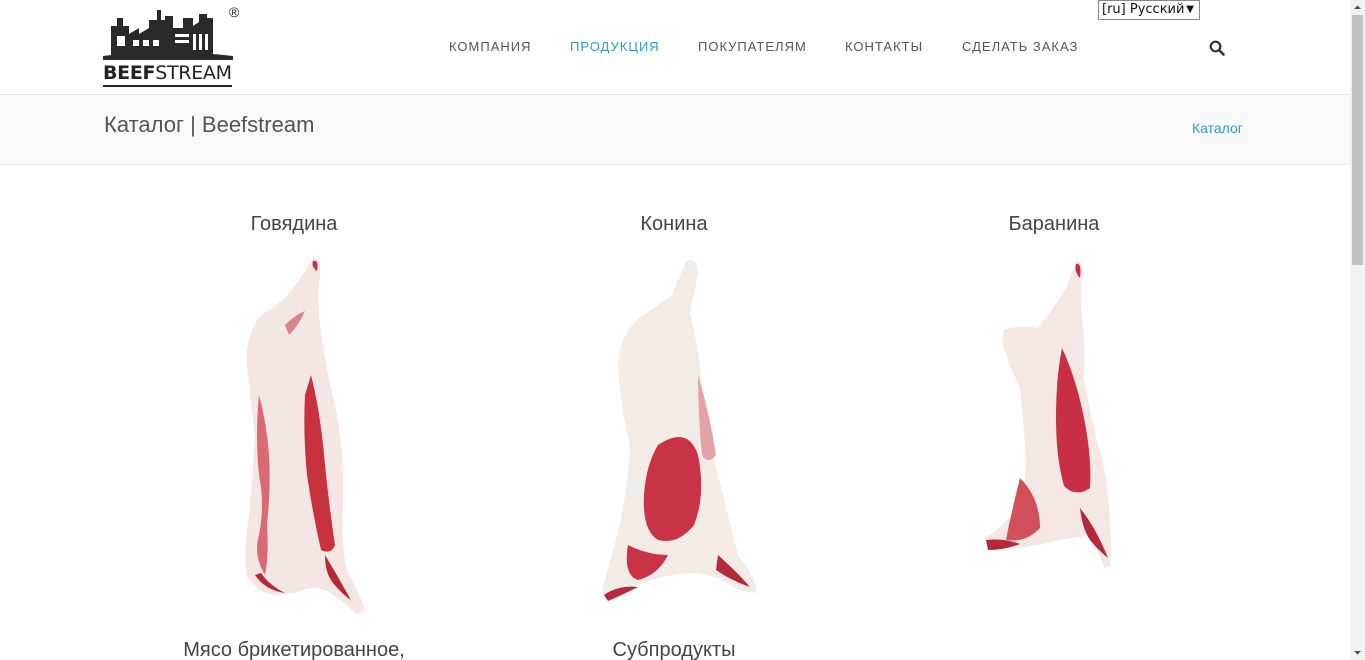  I want to click on factory-icon, so click(168, 35).